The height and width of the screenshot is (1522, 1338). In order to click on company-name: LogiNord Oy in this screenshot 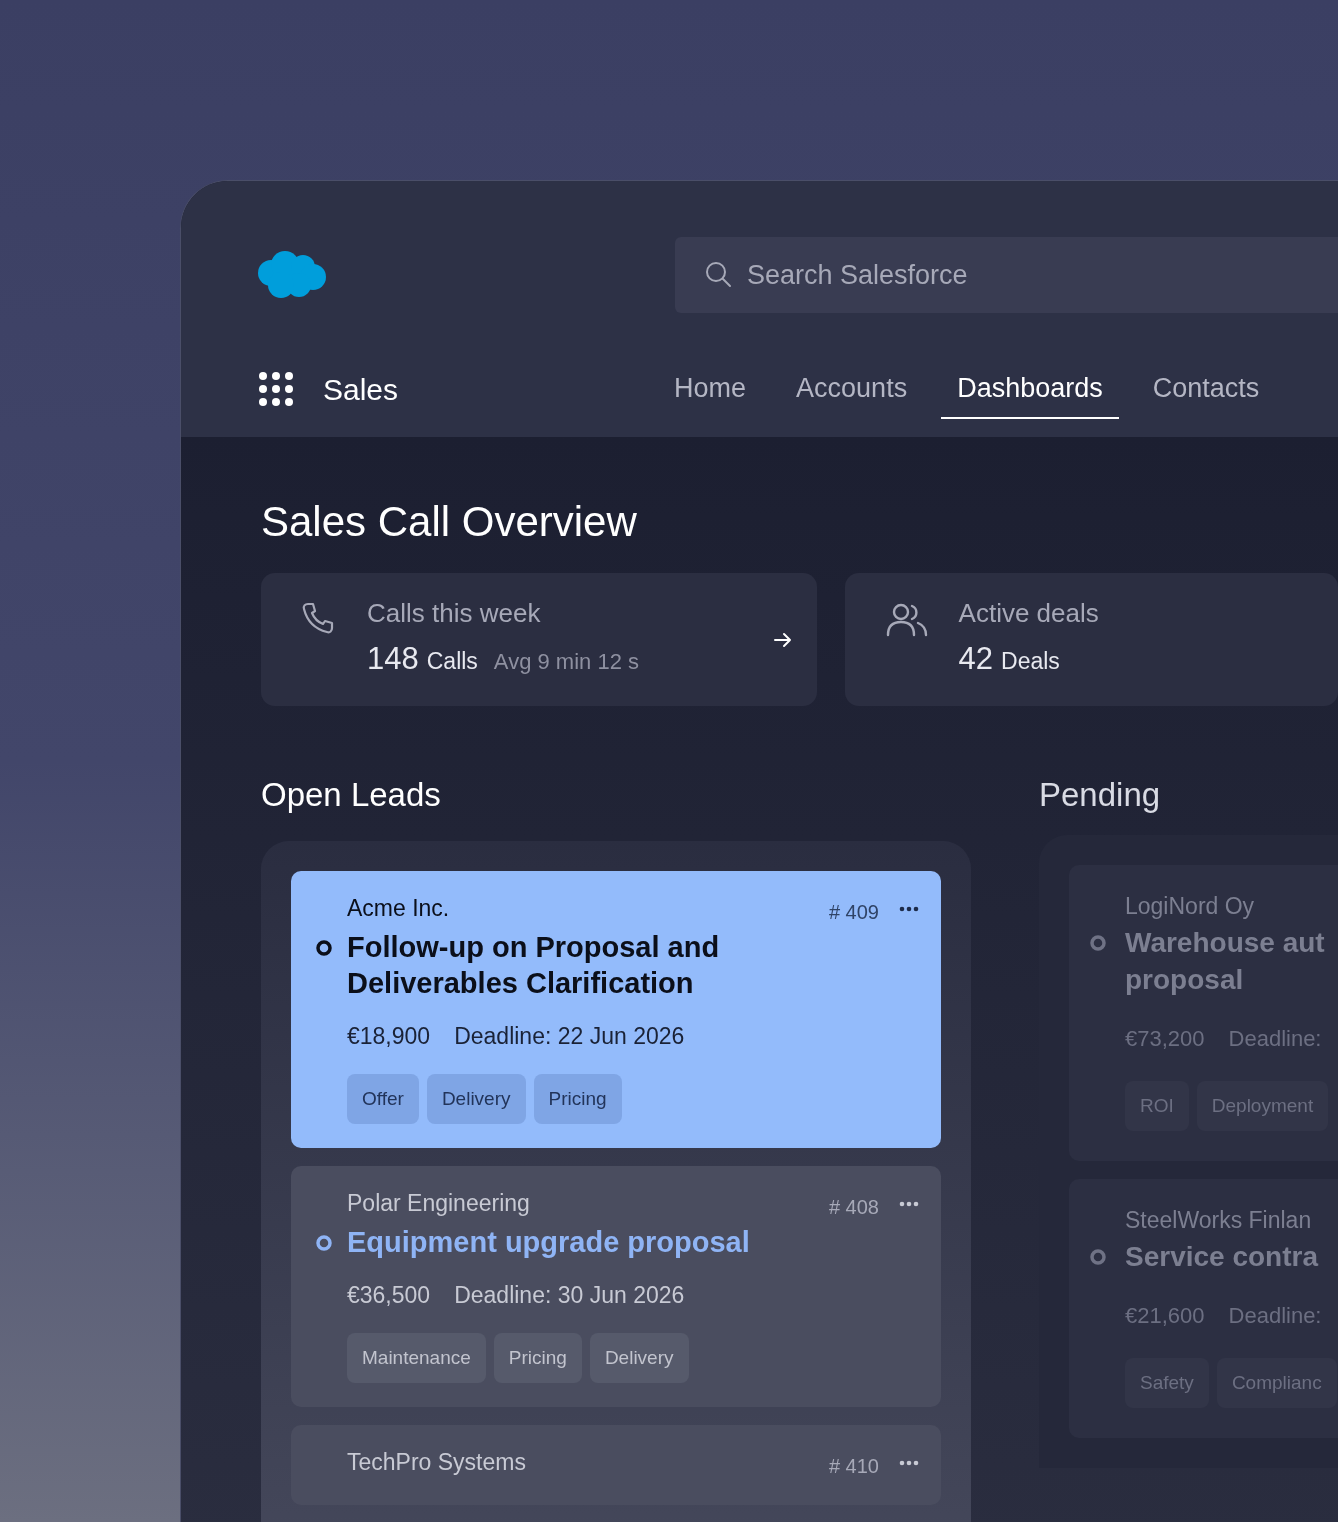, I will do `click(1190, 906)`.